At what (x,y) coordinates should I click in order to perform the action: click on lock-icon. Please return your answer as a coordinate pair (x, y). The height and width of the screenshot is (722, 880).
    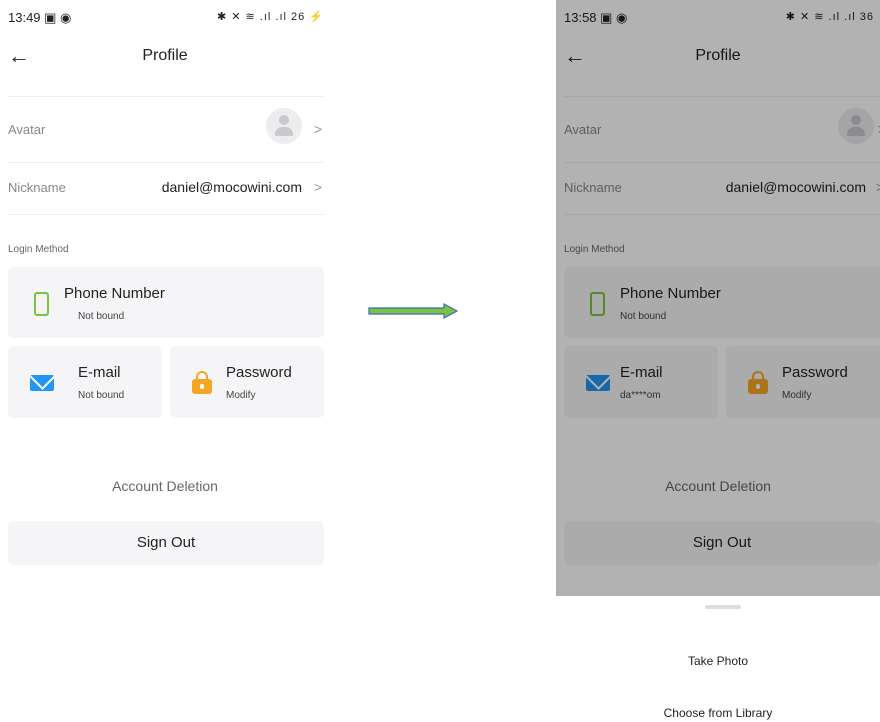
    Looking at the image, I should click on (202, 382).